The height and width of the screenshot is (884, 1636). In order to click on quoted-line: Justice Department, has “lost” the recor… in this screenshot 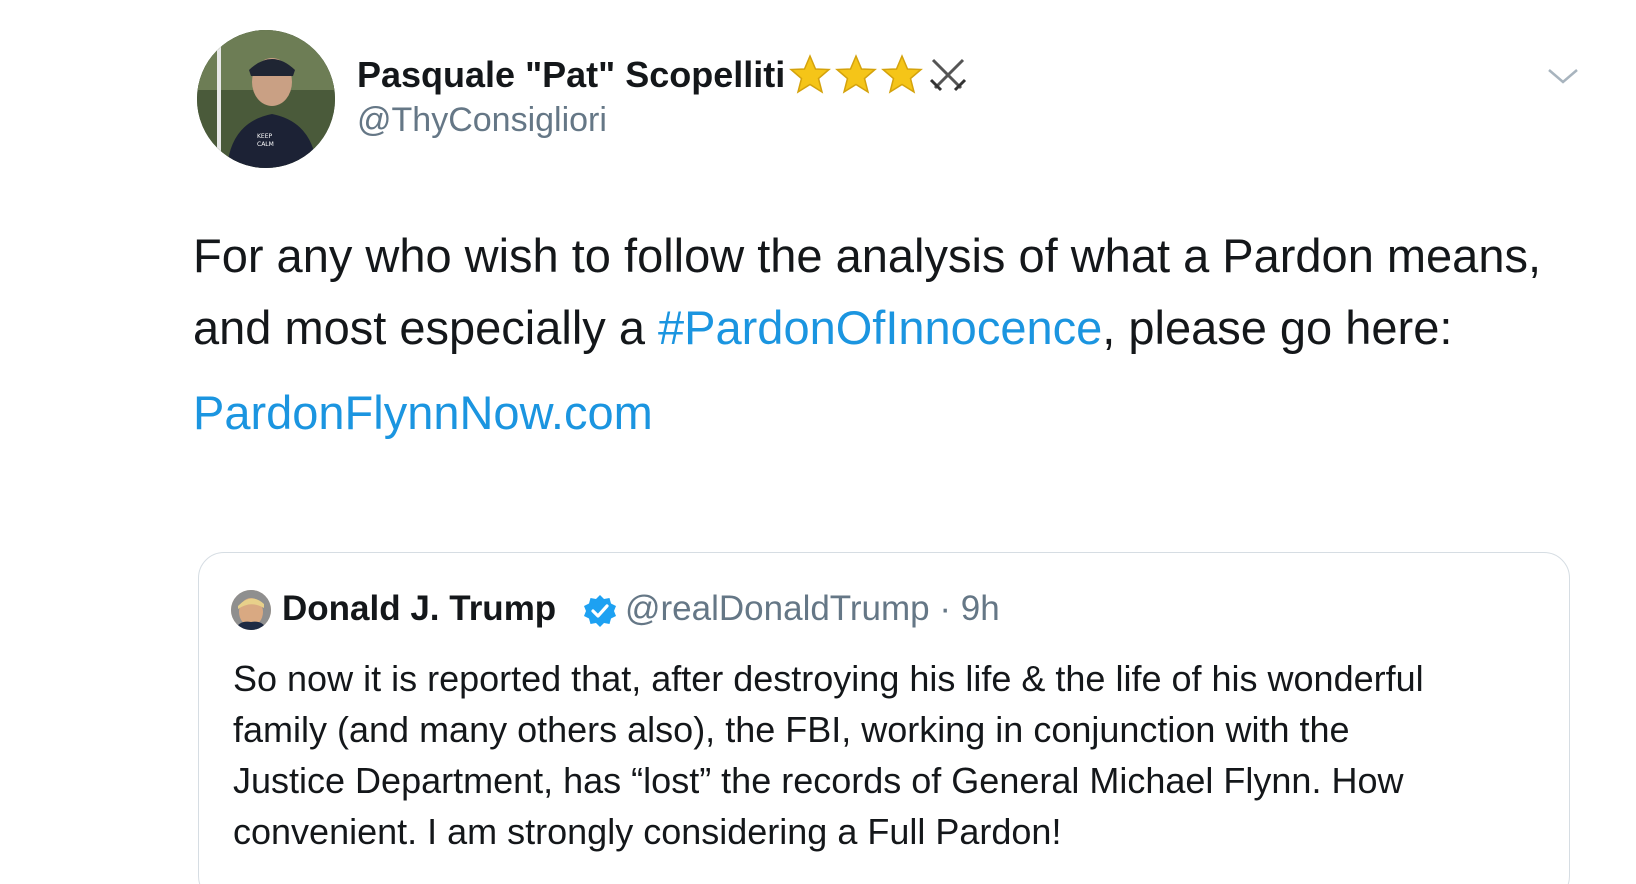, I will do `click(818, 780)`.